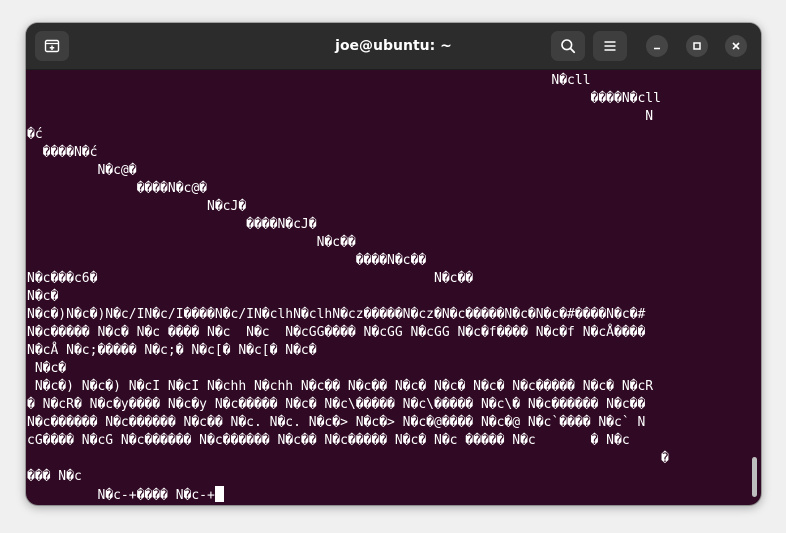 The image size is (786, 533). I want to click on minimize-button, so click(657, 46).